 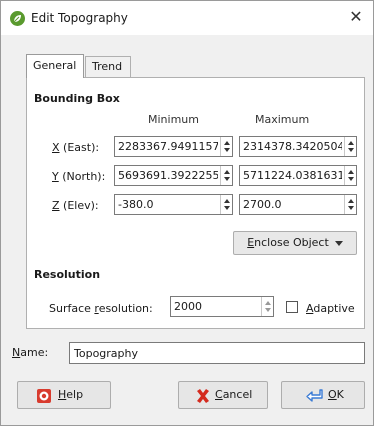 What do you see at coordinates (292, 175) in the screenshot?
I see `y-max-value: 5711224.0381631` at bounding box center [292, 175].